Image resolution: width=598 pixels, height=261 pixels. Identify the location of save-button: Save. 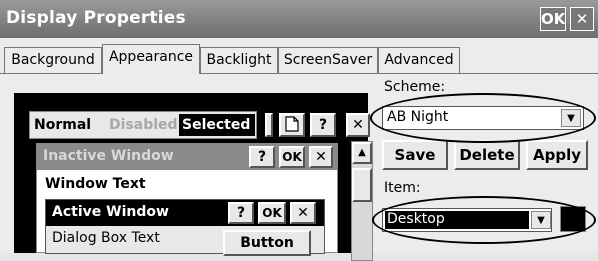
(415, 155).